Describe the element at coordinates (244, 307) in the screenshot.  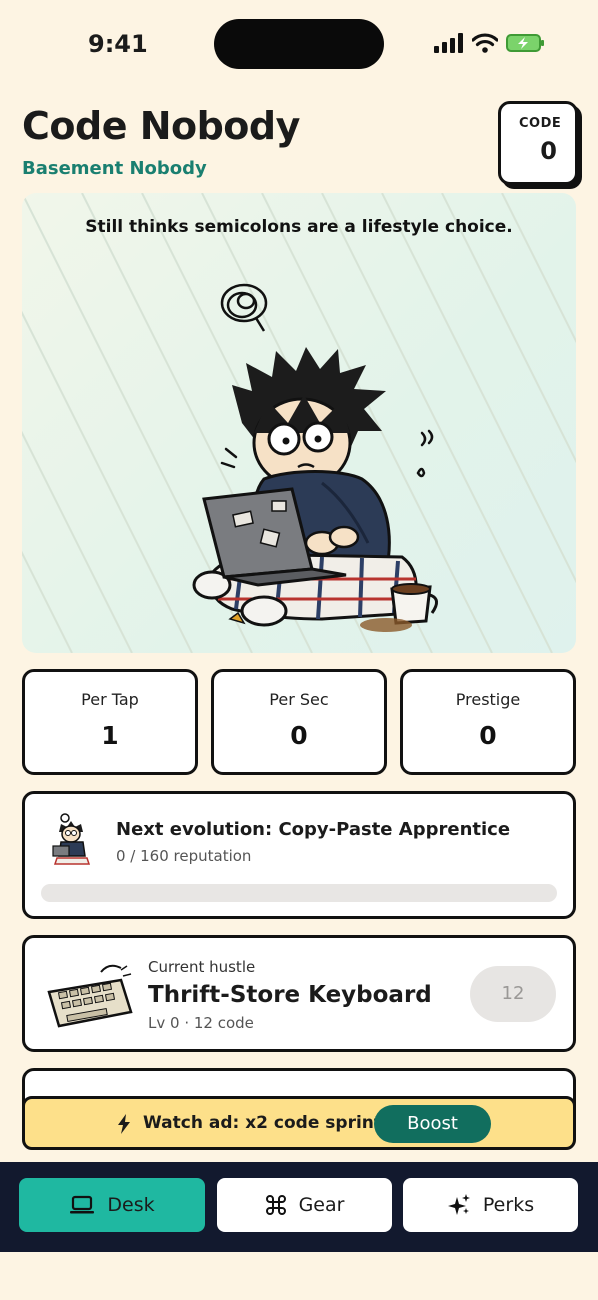
I see `stress-scribble-icon` at that location.